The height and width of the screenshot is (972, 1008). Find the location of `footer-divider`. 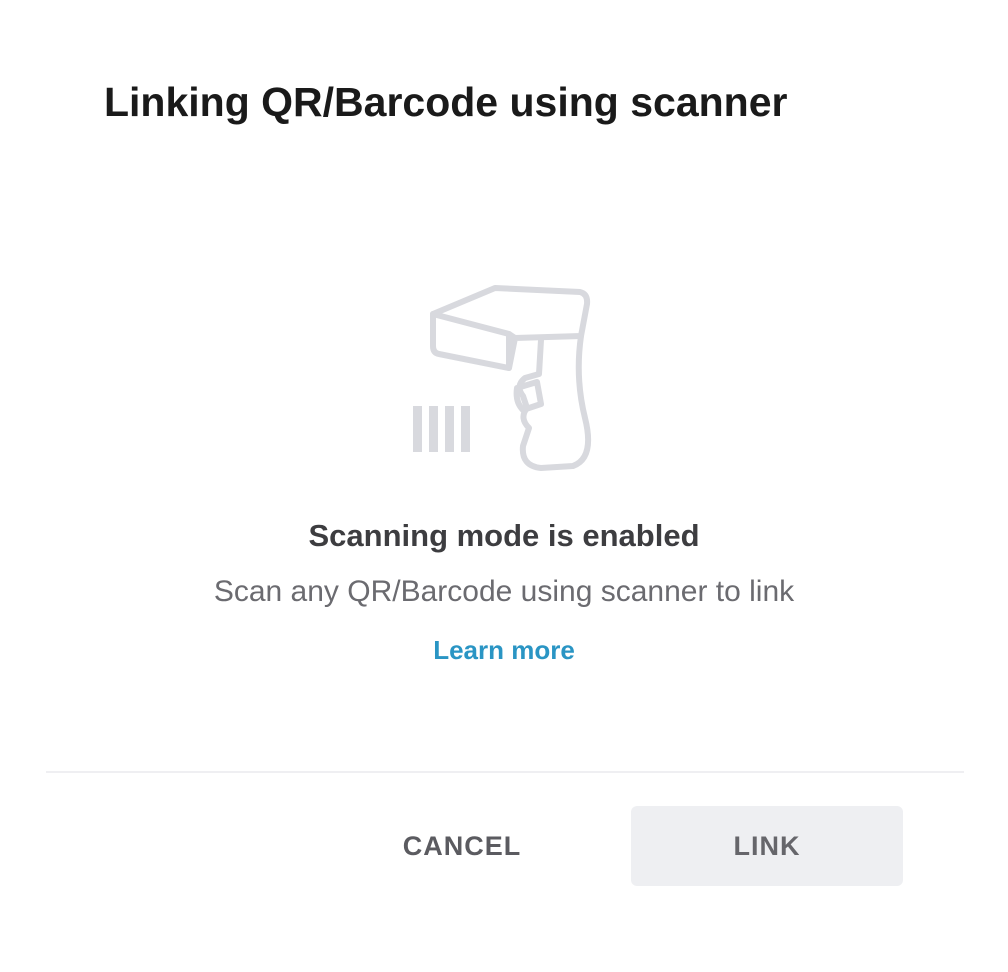

footer-divider is located at coordinates (505, 772).